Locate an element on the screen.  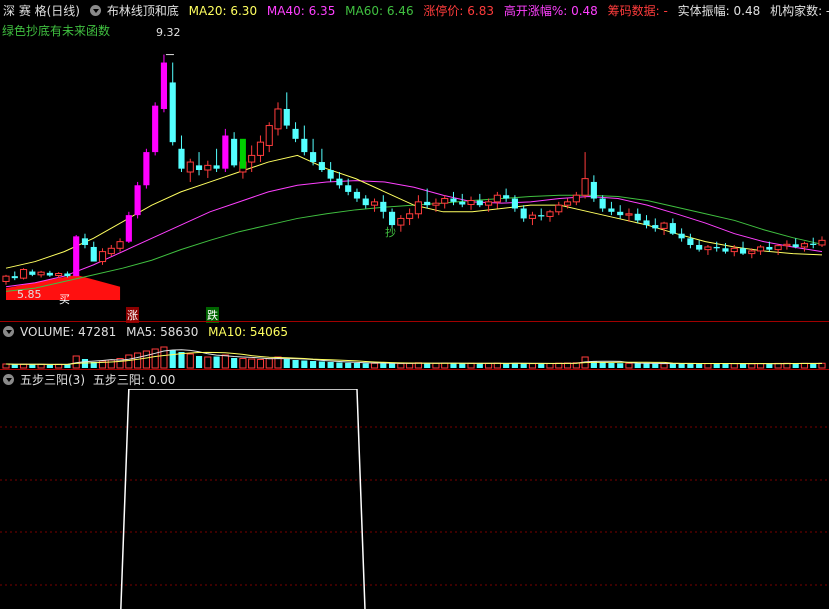
volume-chart is located at coordinates (414, 355).